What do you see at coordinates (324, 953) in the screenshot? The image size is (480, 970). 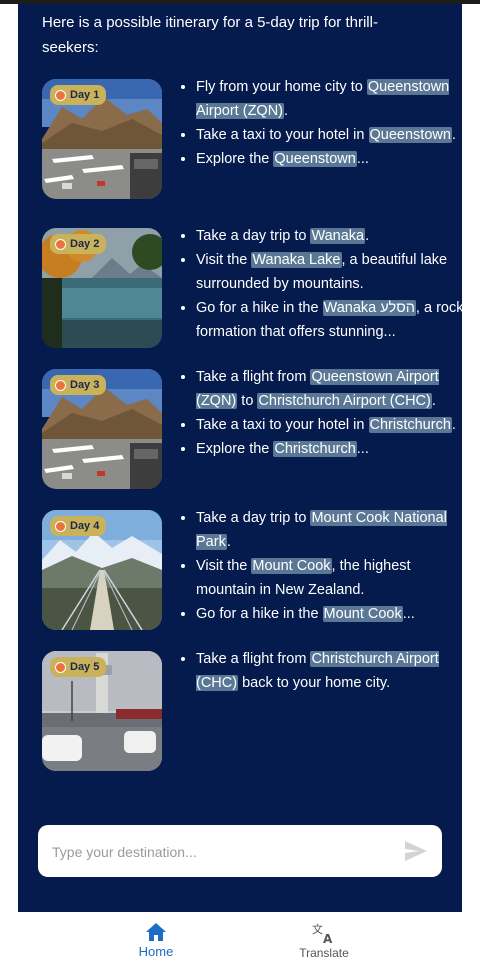 I see `nav-translate-label: Translate` at bounding box center [324, 953].